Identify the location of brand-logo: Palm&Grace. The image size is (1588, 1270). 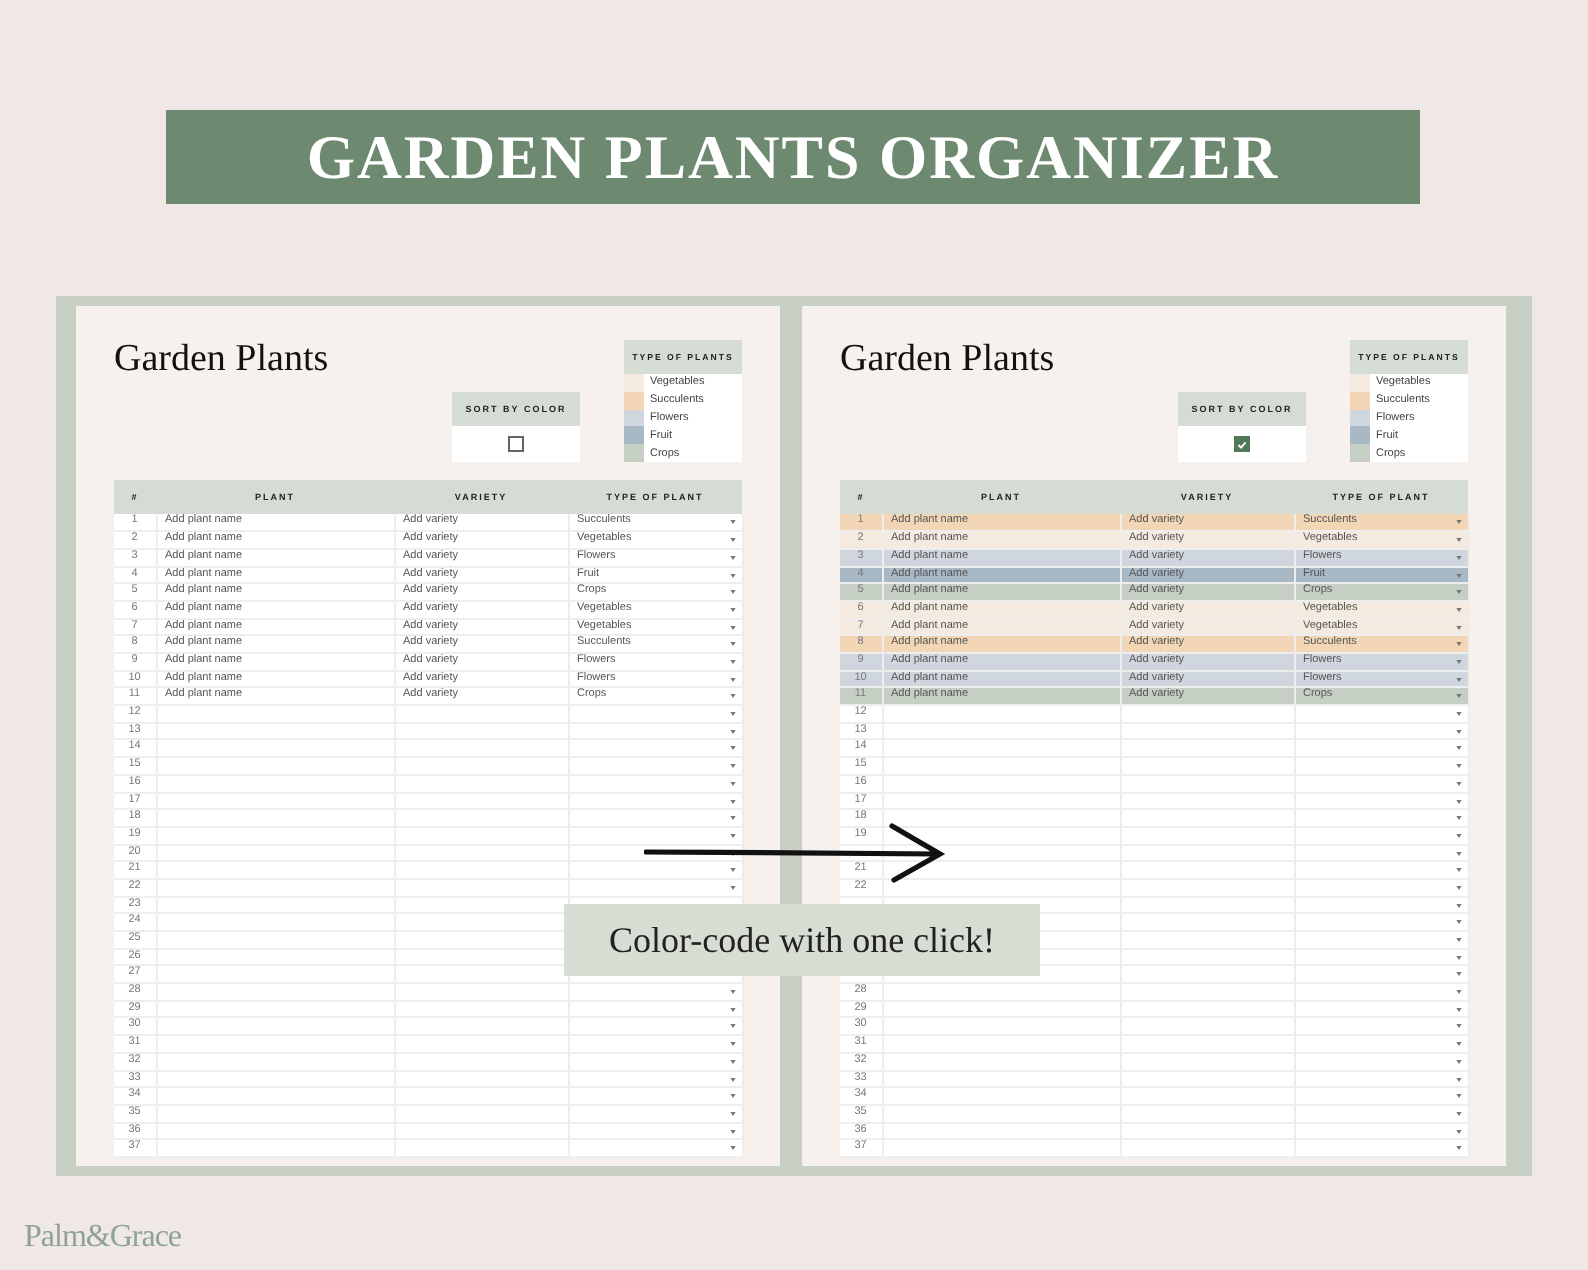
(103, 1238).